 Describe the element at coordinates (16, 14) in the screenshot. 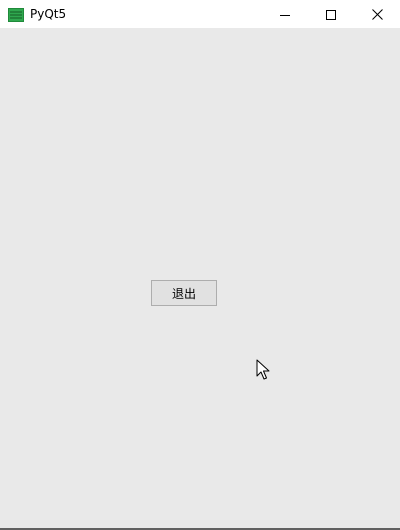

I see `pyqt-app-icon` at that location.